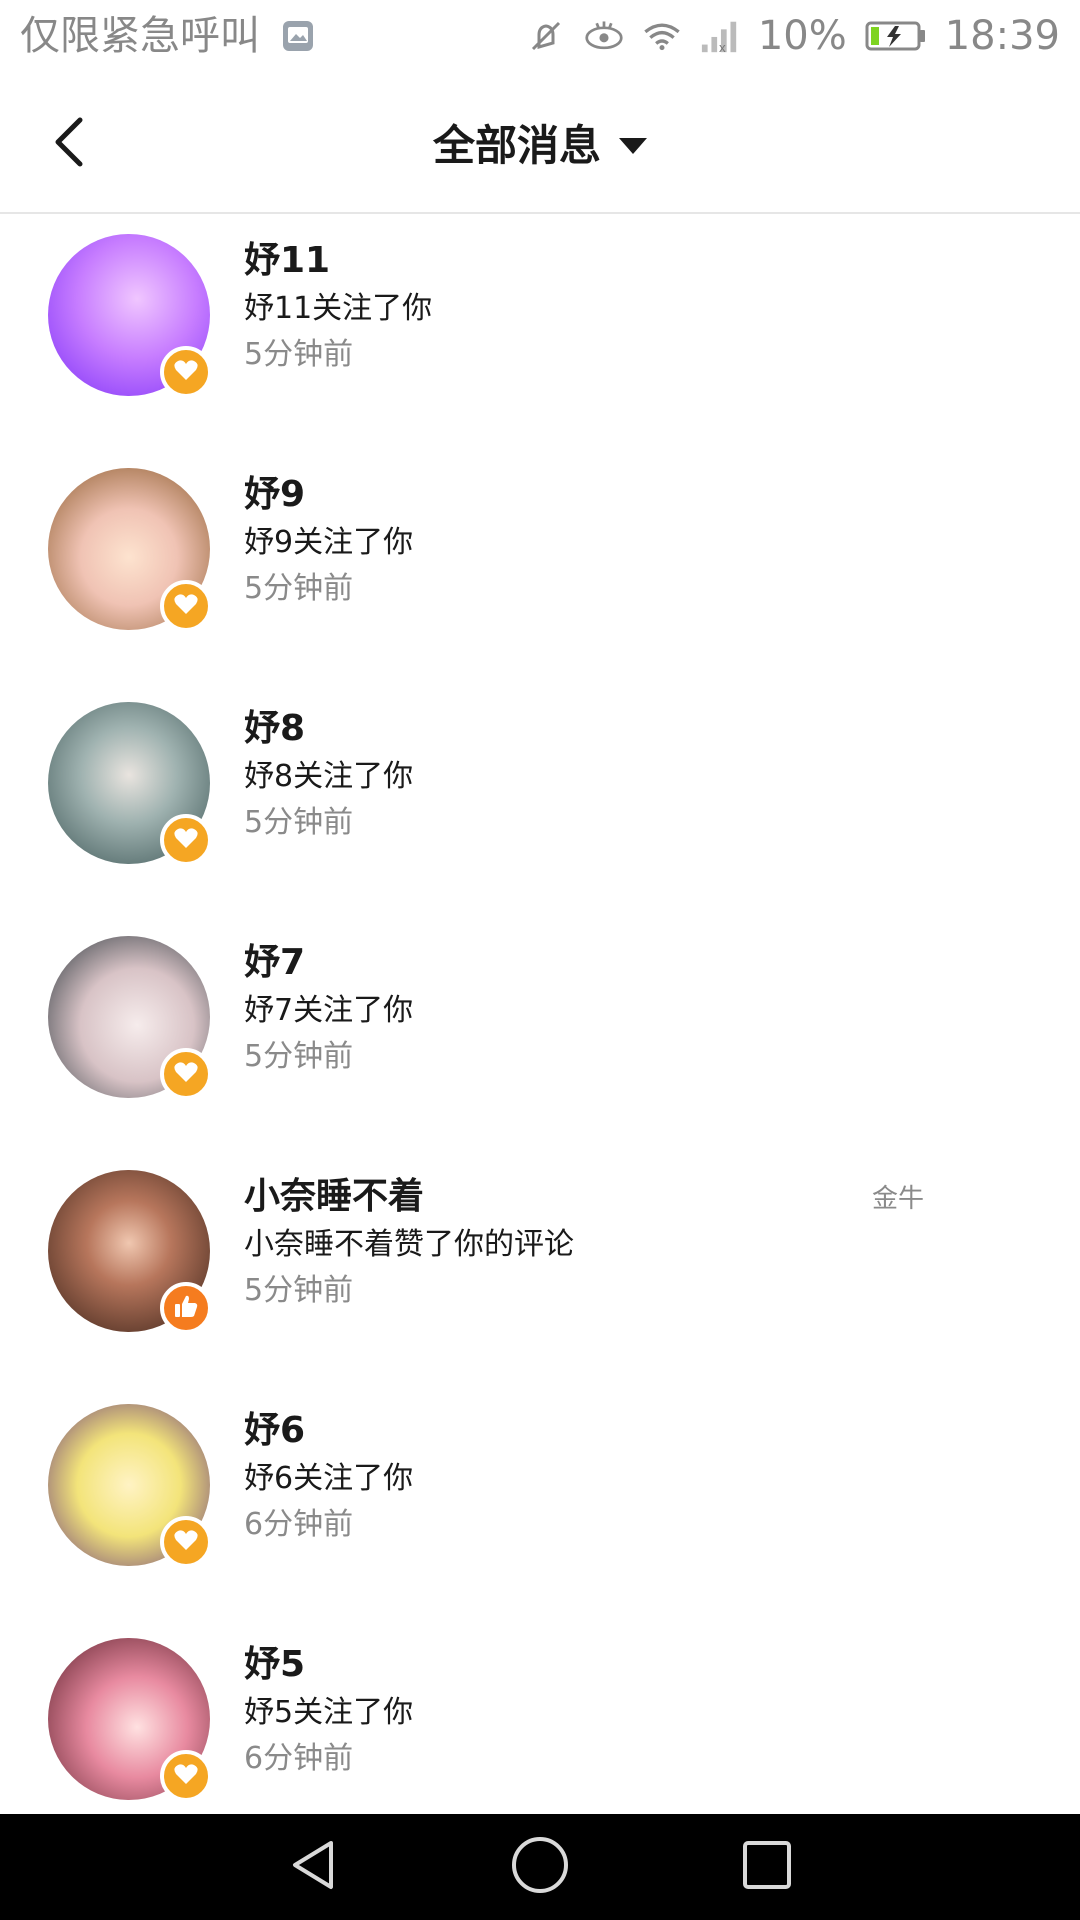 This screenshot has height=1920, width=1080. Describe the element at coordinates (662, 541) in the screenshot. I see `message-body: 妤9 妤9关注了你 5分钟前` at that location.